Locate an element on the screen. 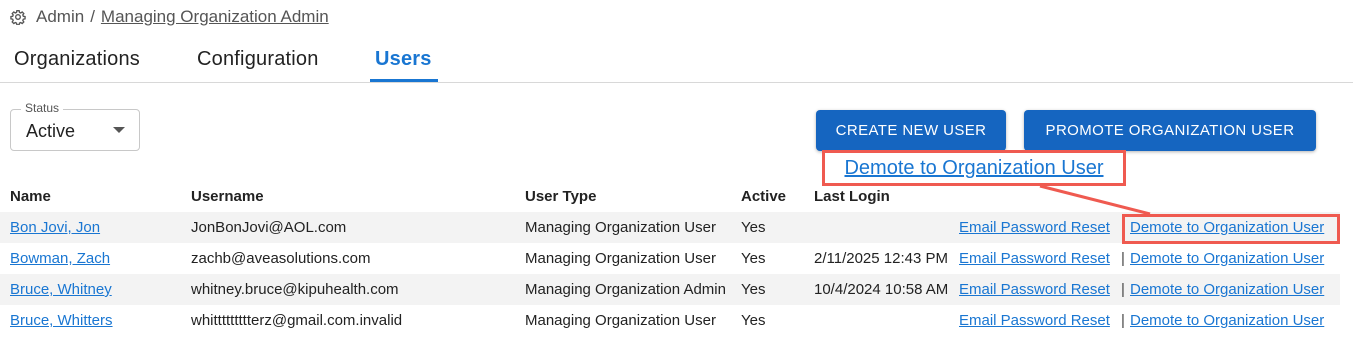 The height and width of the screenshot is (338, 1353). header-username: Username is located at coordinates (227, 196).